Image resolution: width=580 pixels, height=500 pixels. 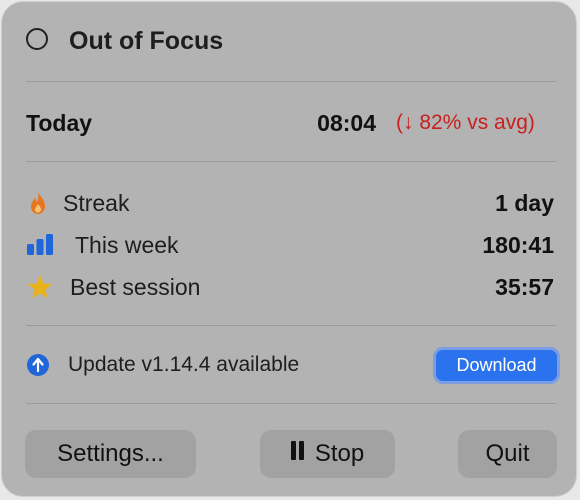 What do you see at coordinates (184, 364) in the screenshot?
I see `update-text: Update v1.14.4 available` at bounding box center [184, 364].